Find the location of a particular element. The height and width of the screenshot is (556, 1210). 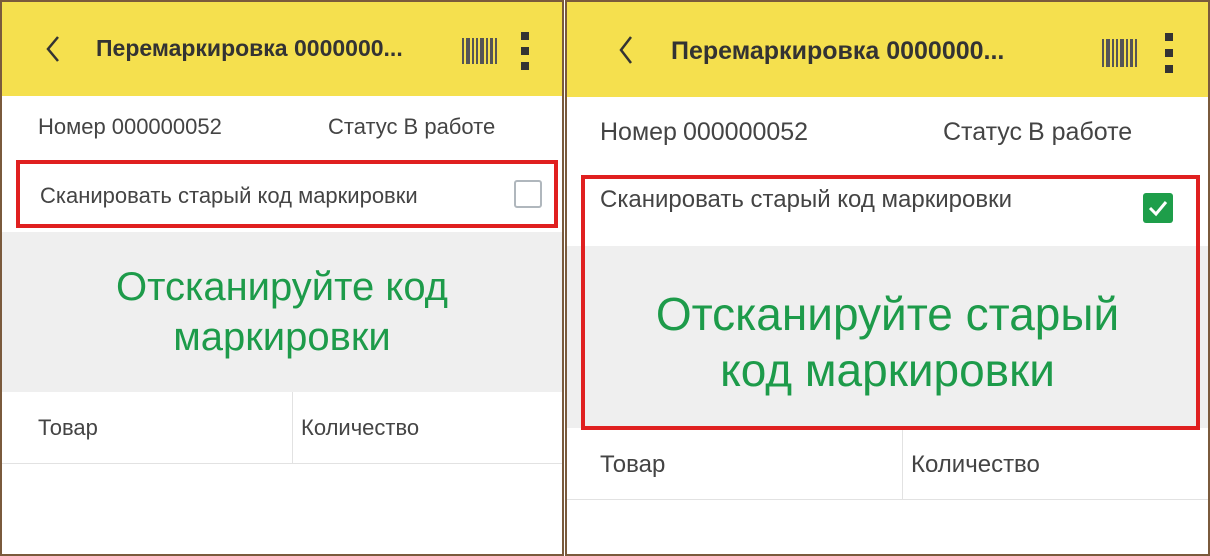

checkmark-icon is located at coordinates (1158, 209).